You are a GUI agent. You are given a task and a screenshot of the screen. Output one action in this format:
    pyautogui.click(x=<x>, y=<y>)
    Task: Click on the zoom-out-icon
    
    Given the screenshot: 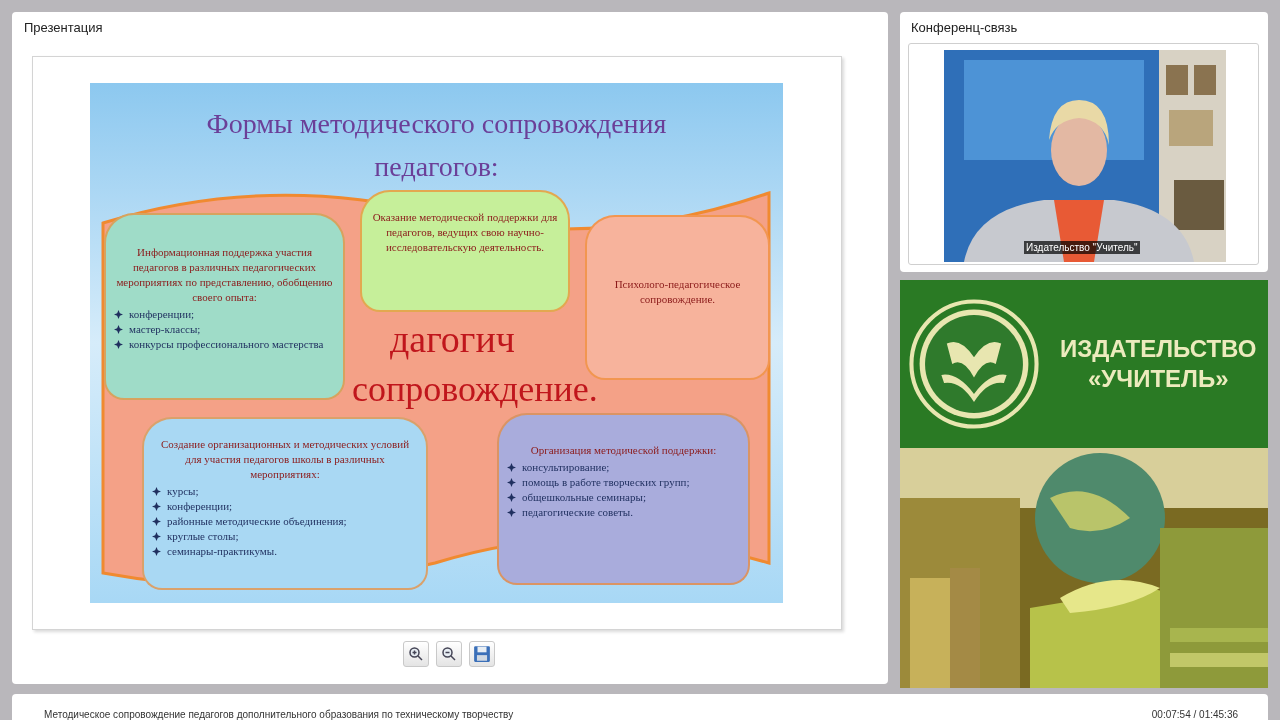 What is the action you would take?
    pyautogui.click(x=449, y=654)
    